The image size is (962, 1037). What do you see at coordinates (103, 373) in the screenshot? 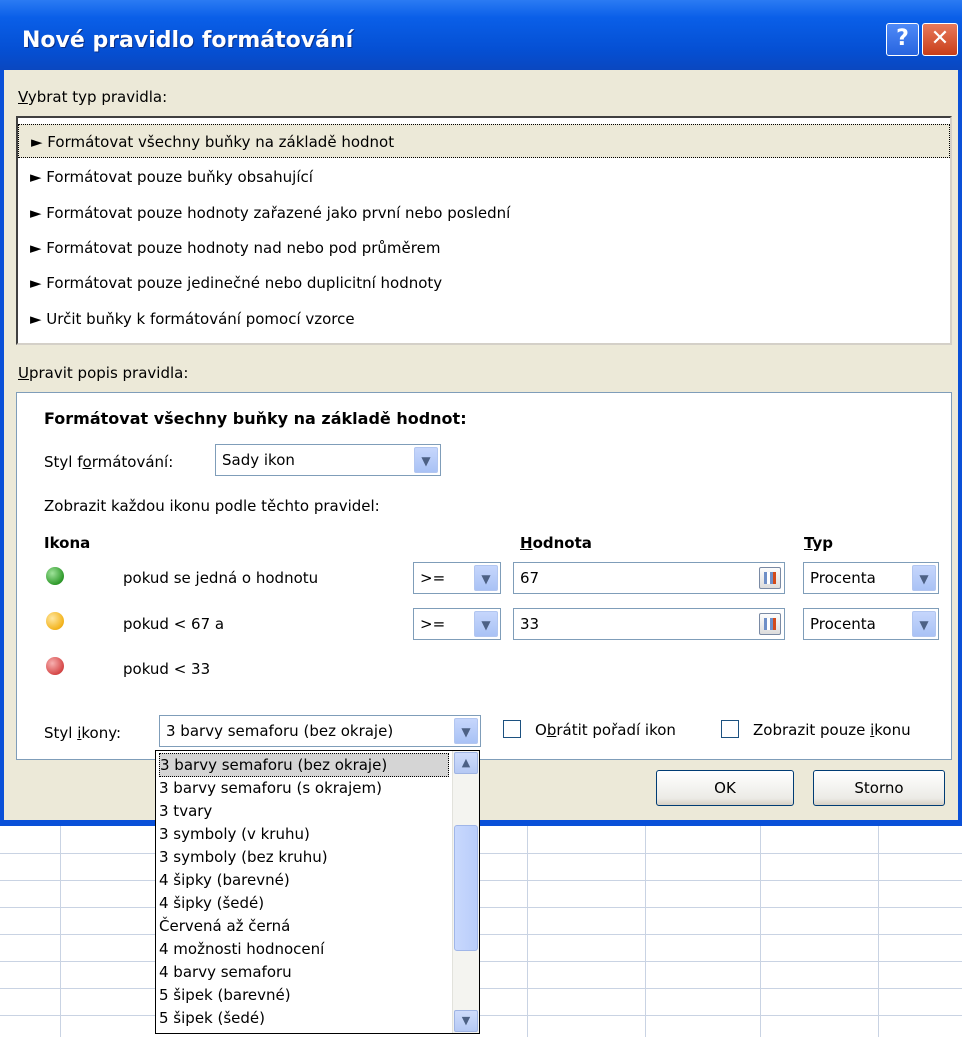
I see `rule-description-label: Upravit popis pravidla:` at bounding box center [103, 373].